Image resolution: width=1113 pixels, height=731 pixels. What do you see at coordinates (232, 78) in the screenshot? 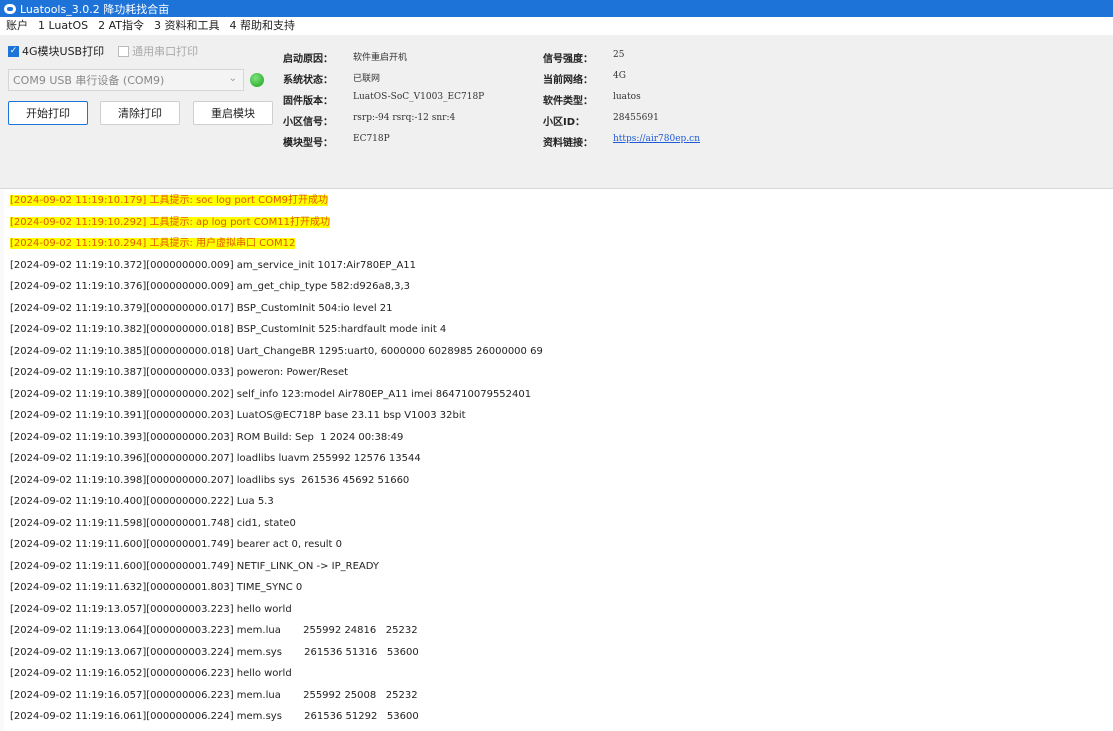
I see `chevron-down-icon: ⌄` at bounding box center [232, 78].